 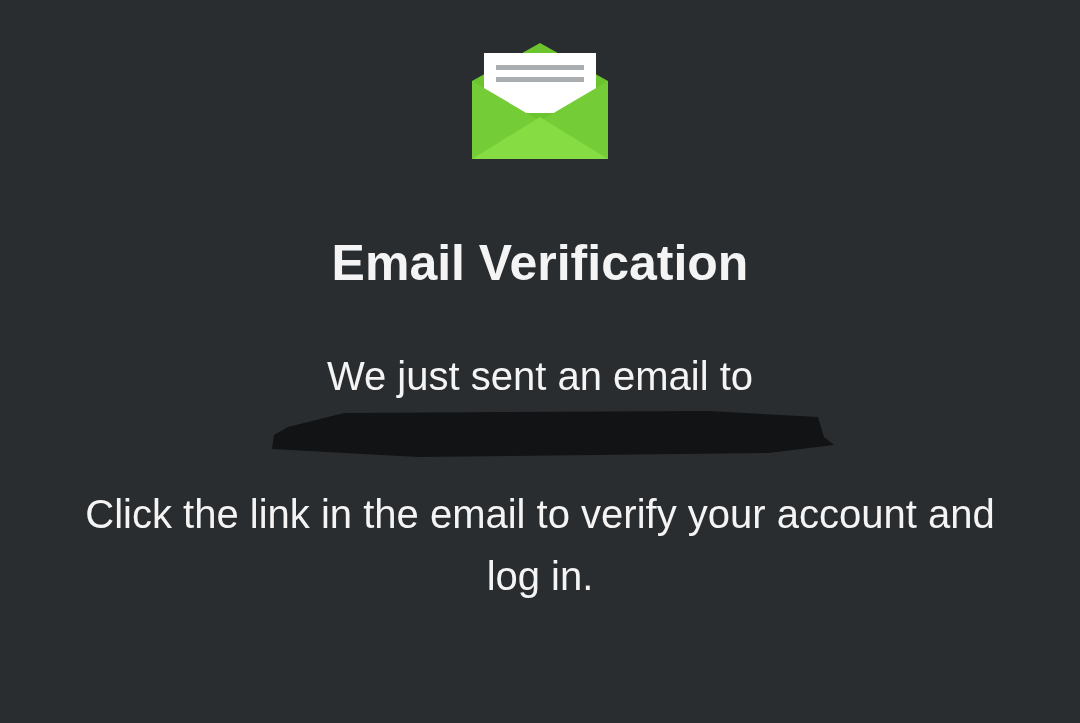 I want to click on sent-message: We just sent an email to, so click(x=540, y=376).